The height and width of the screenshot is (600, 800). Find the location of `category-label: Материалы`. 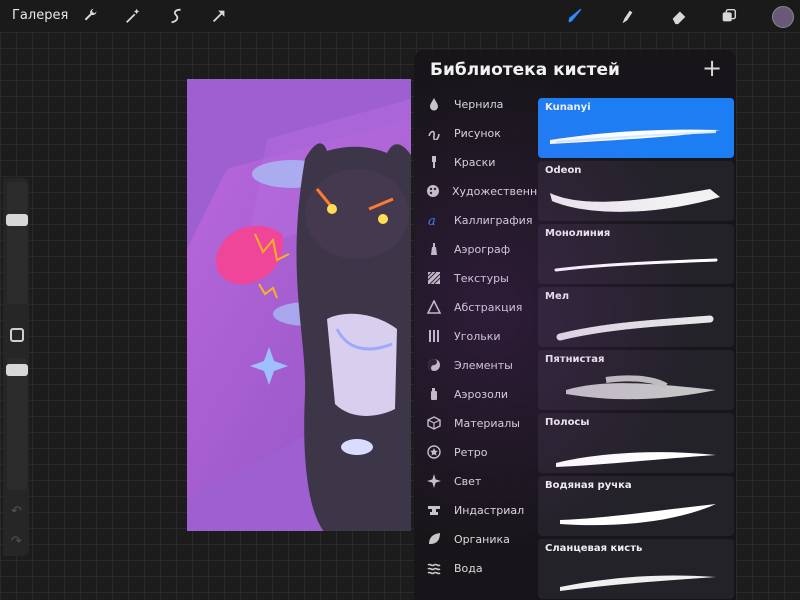

category-label: Материалы is located at coordinates (487, 423).